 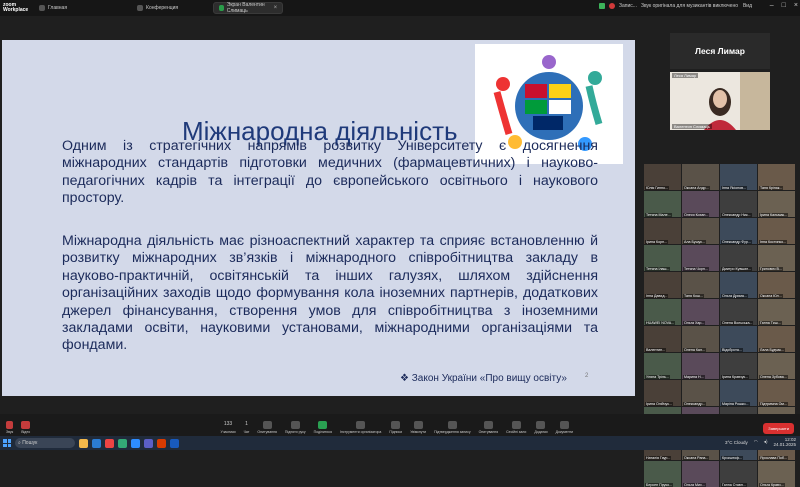 What do you see at coordinates (276, 8) in the screenshot?
I see `close-icon: ×` at bounding box center [276, 8].